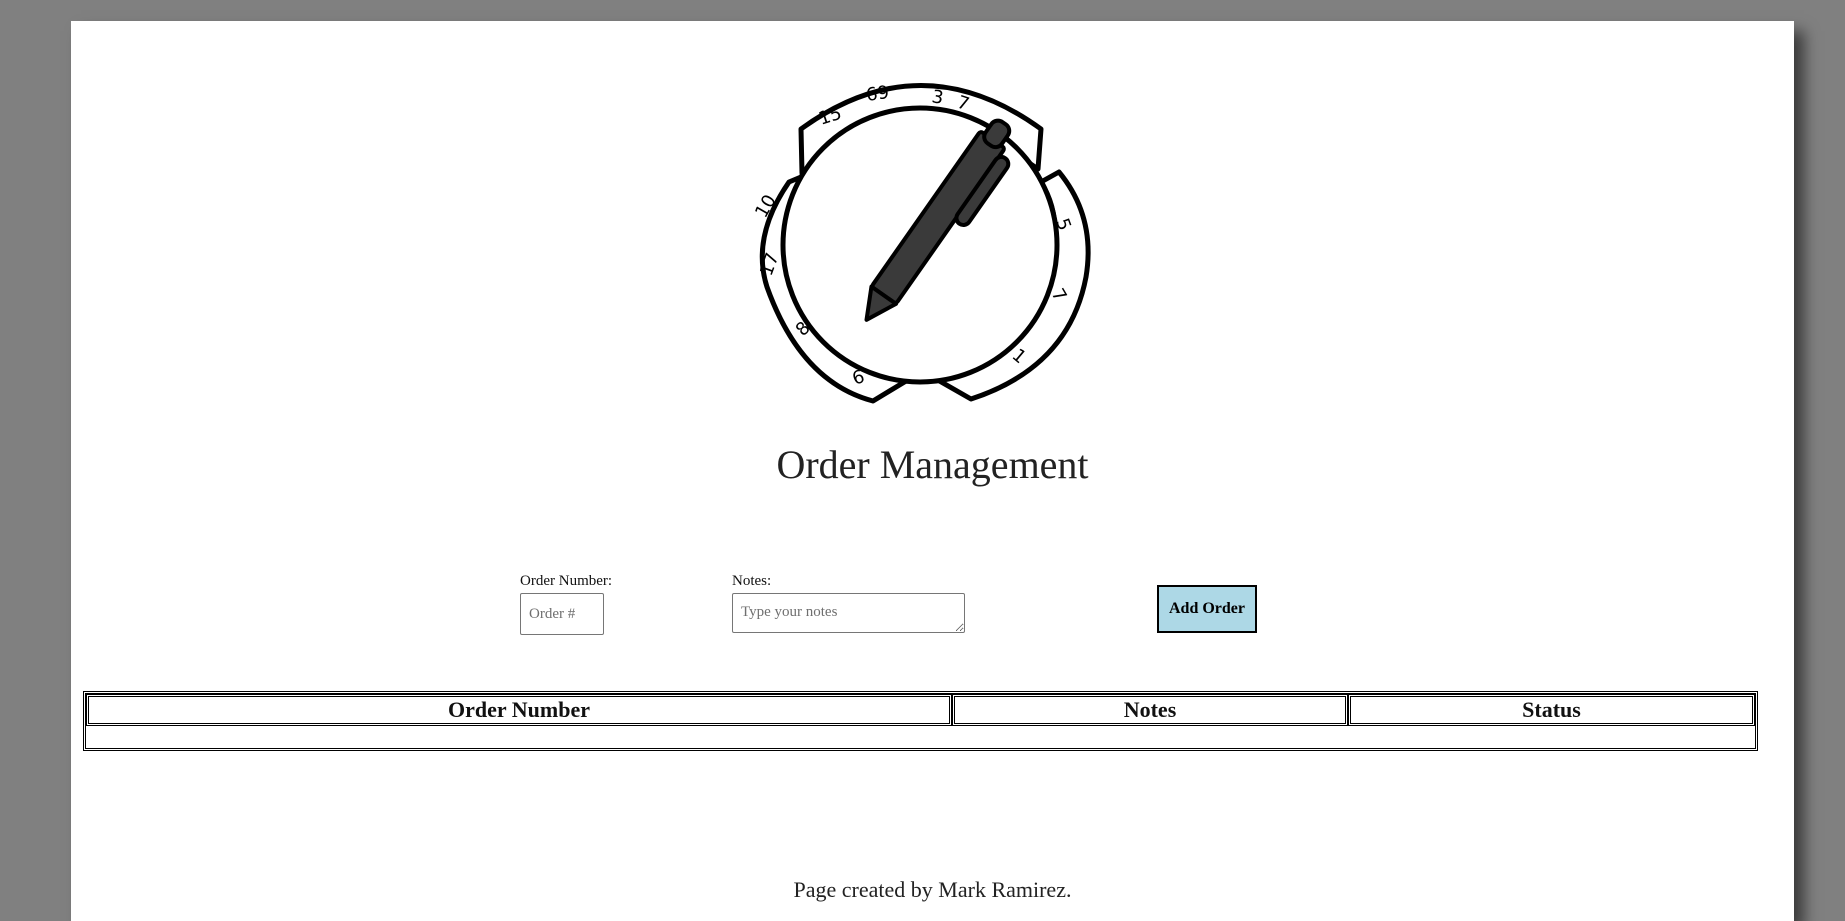 The image size is (1845, 921). Describe the element at coordinates (932, 889) in the screenshot. I see `footer-credit: Page created by Mark Ramirez.` at that location.